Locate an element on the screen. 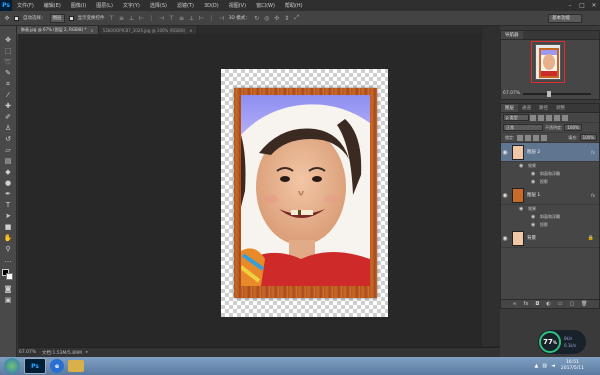 The width and height of the screenshot is (600, 375). filter-pixel-icon is located at coordinates (533, 117).